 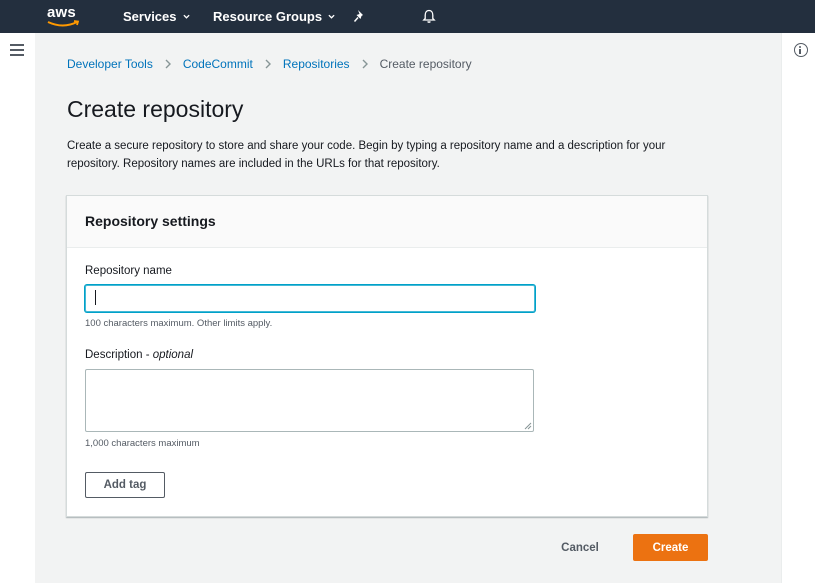 I want to click on resource-groups-menu-label: Resource Groups, so click(x=268, y=16).